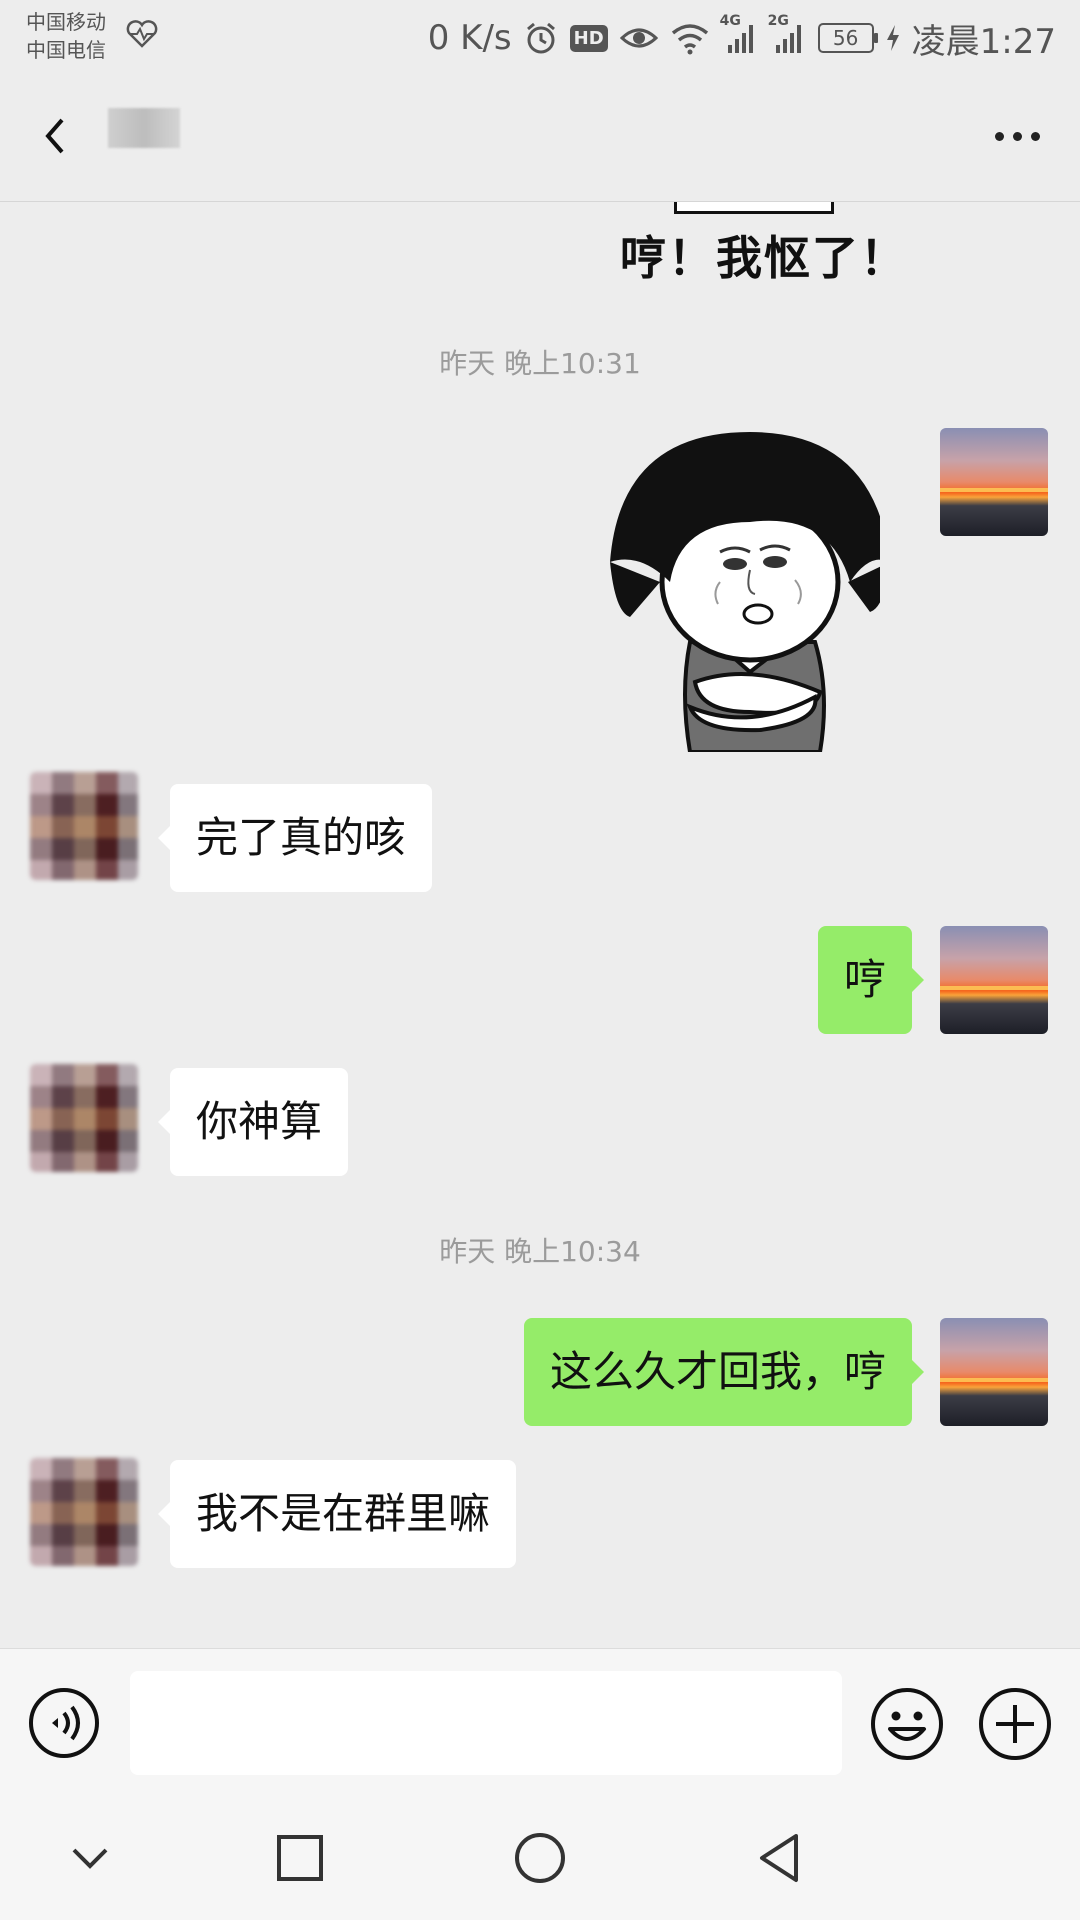  I want to click on timestamp: 昨天 晚上10:31, so click(540, 363).